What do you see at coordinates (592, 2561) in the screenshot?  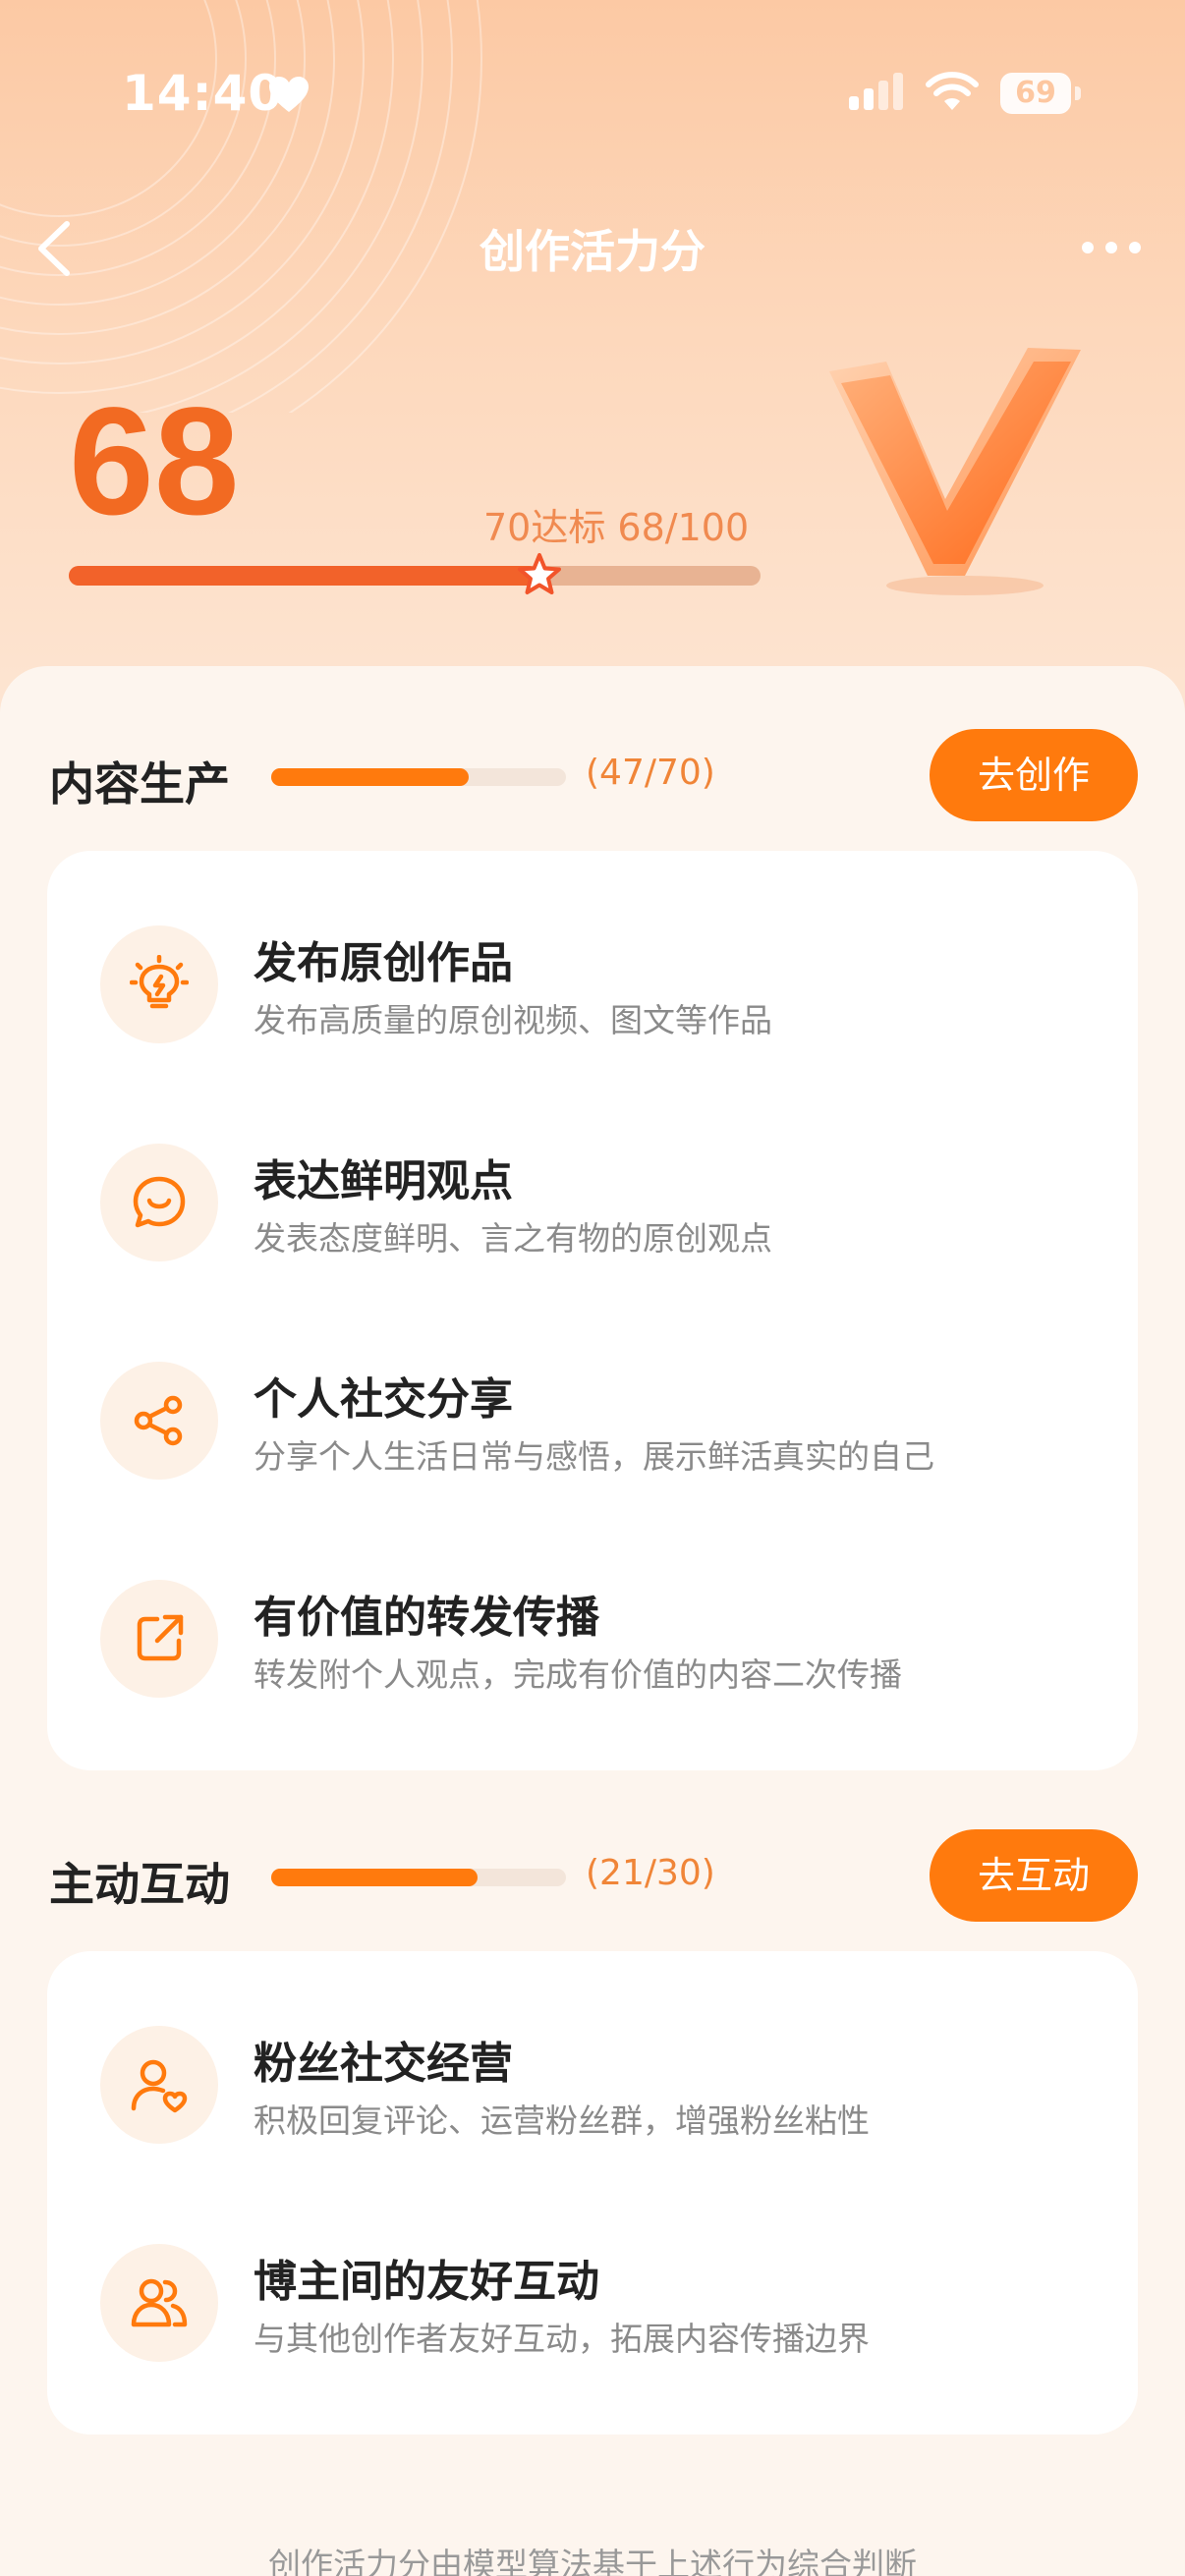 I see `footer-note: 创作活力分由模型算法基于上述行为综合判断` at bounding box center [592, 2561].